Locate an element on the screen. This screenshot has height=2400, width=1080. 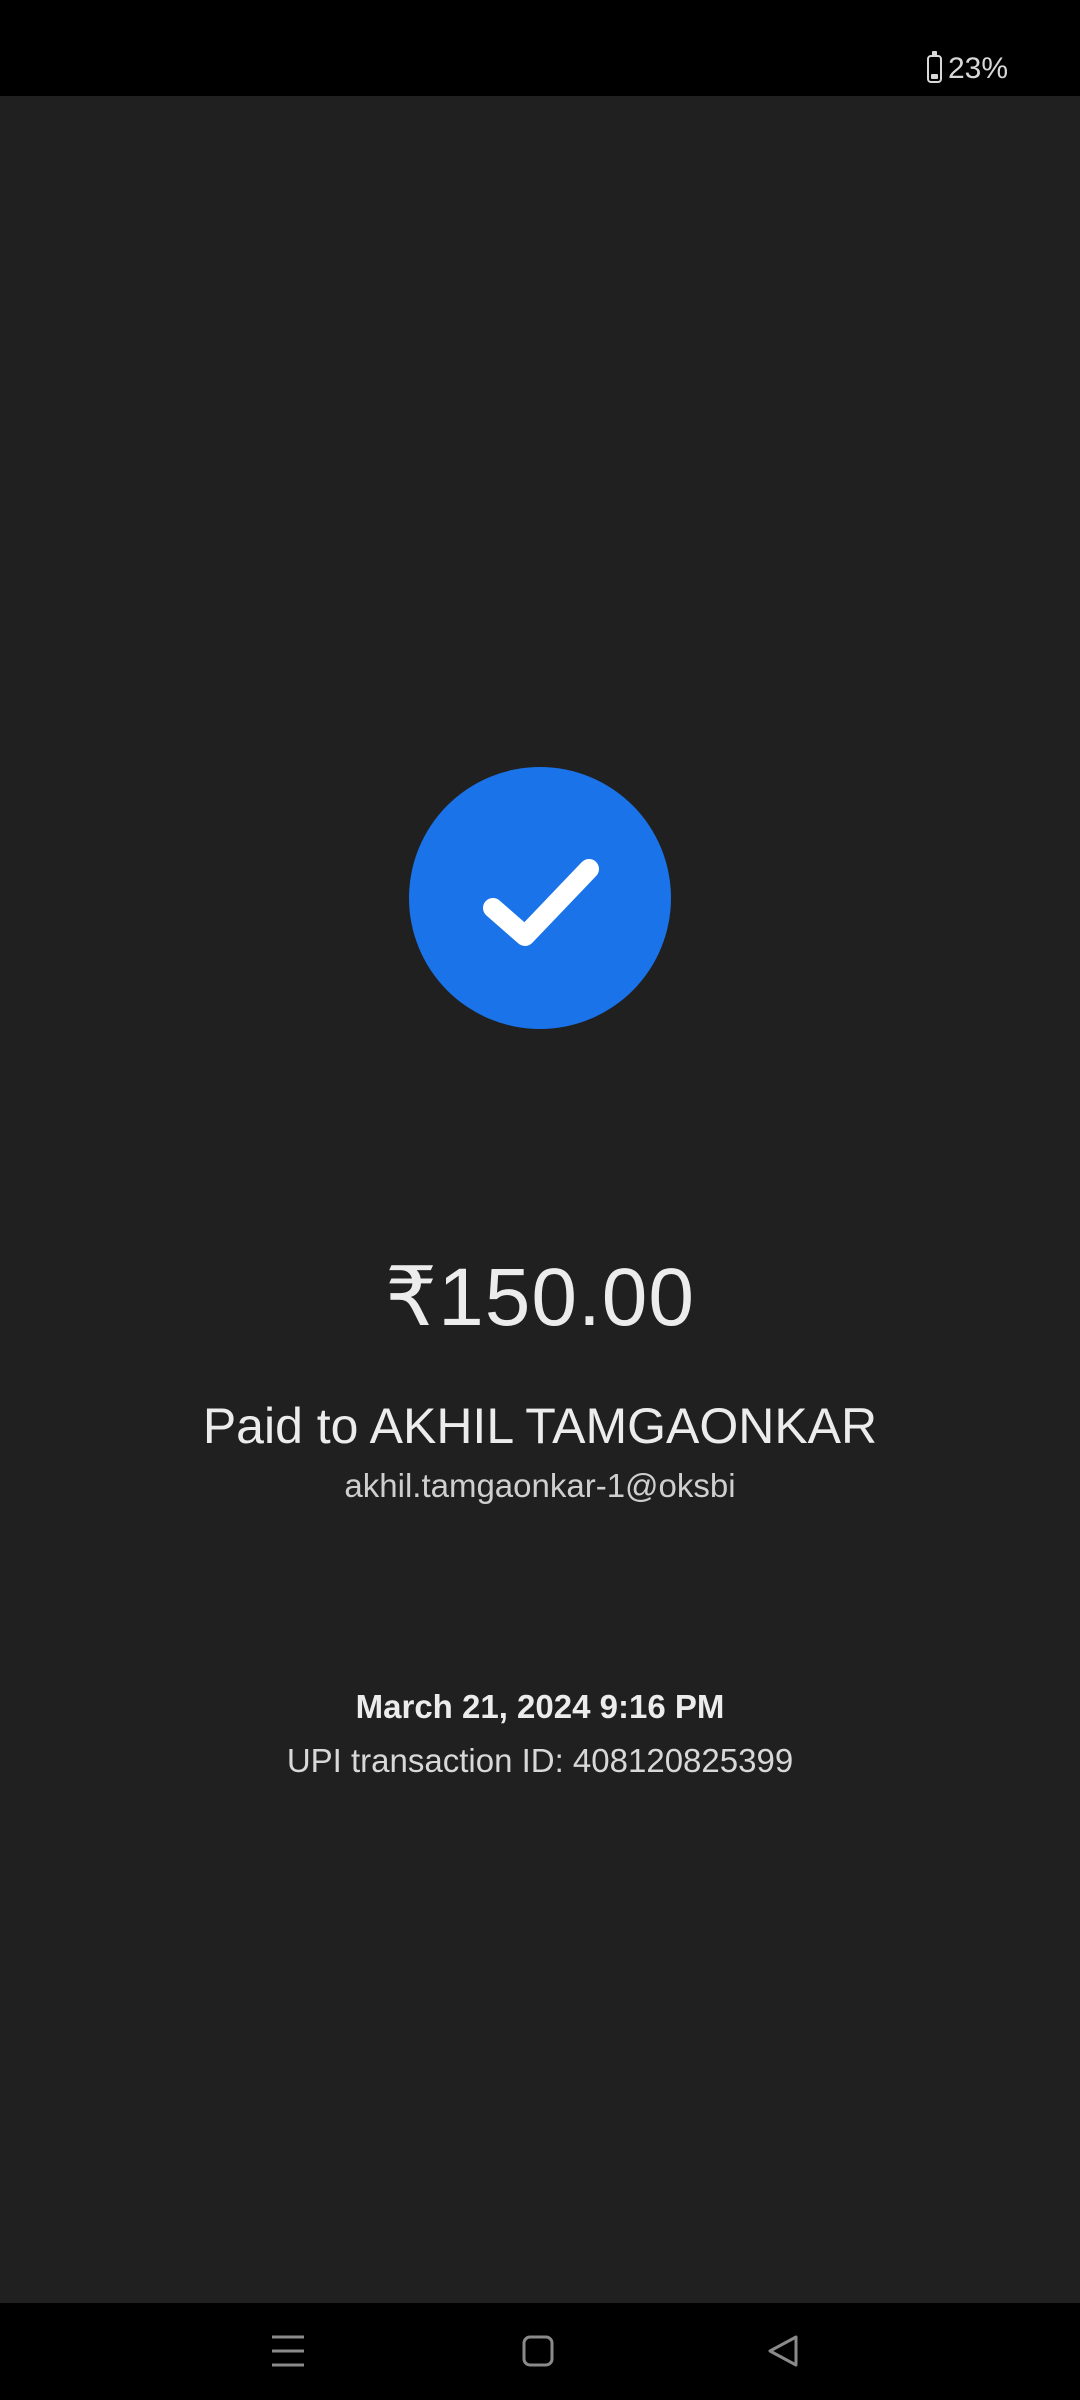
battery-indicator: 23% is located at coordinates (967, 68).